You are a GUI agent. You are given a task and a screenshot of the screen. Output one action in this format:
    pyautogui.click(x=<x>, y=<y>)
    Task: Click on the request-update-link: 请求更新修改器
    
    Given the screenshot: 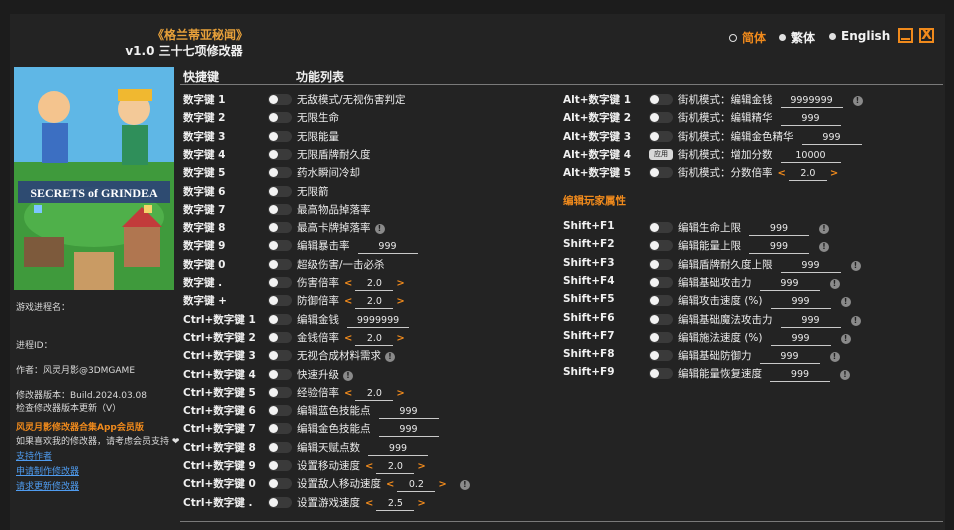 What is the action you would take?
    pyautogui.click(x=47, y=485)
    